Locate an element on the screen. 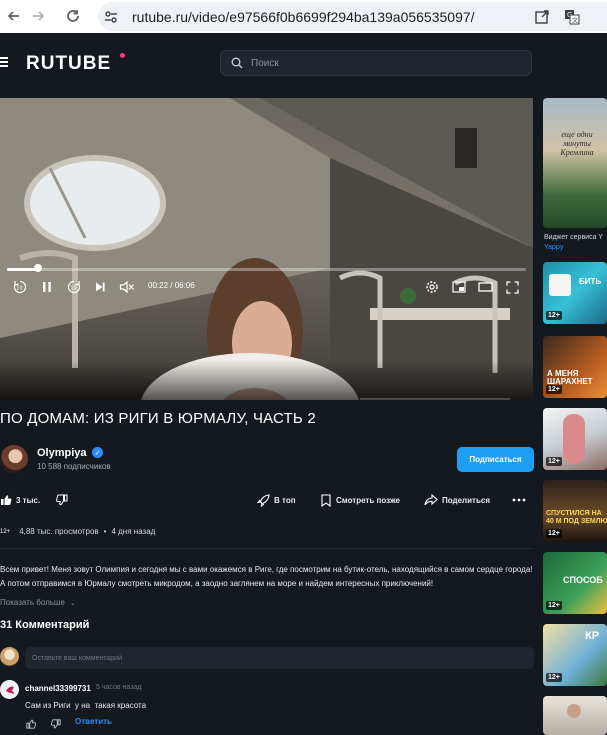 The height and width of the screenshot is (735, 607). skip-back-label: 10 is located at coordinates (19, 288).